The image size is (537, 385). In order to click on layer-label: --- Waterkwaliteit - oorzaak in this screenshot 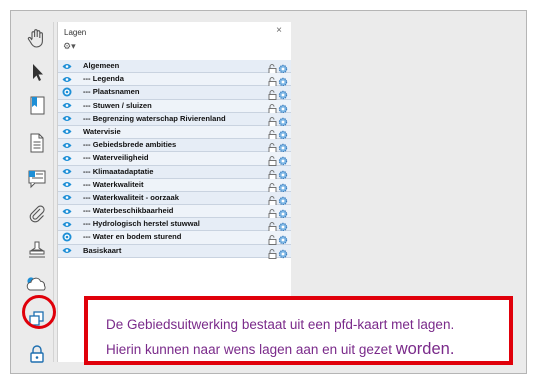, I will do `click(131, 197)`.